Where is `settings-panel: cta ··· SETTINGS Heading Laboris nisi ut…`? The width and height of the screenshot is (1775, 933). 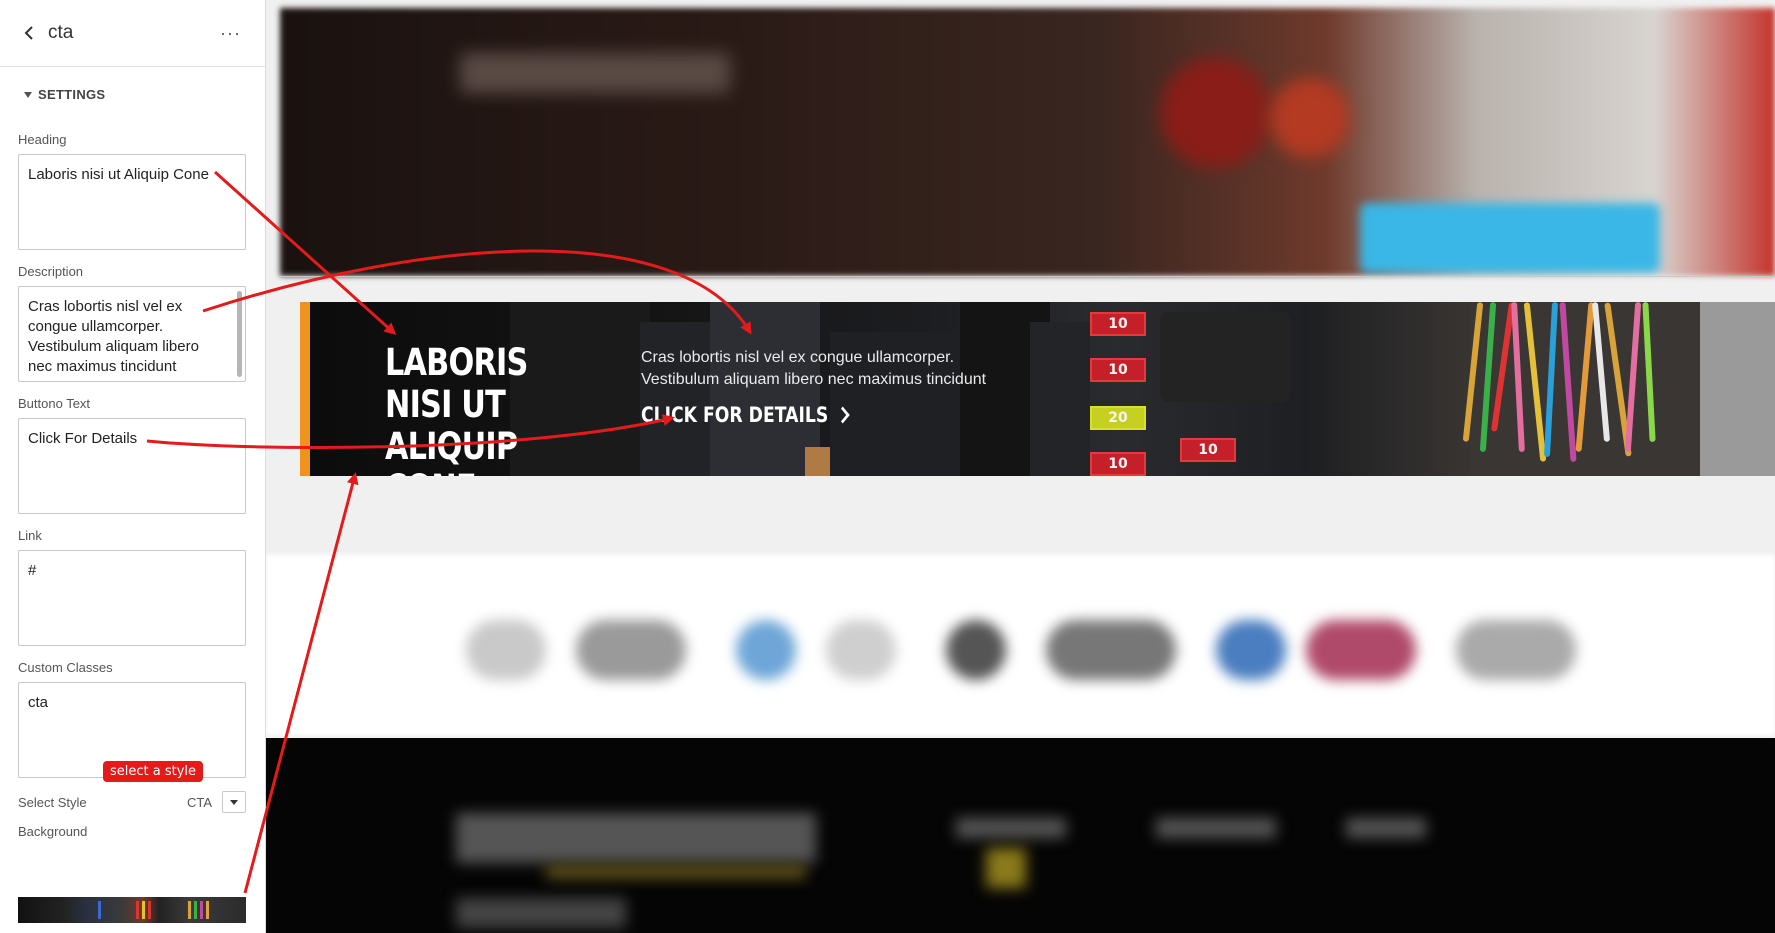 settings-panel: cta ··· SETTINGS Heading Laboris nisi ut… is located at coordinates (133, 466).